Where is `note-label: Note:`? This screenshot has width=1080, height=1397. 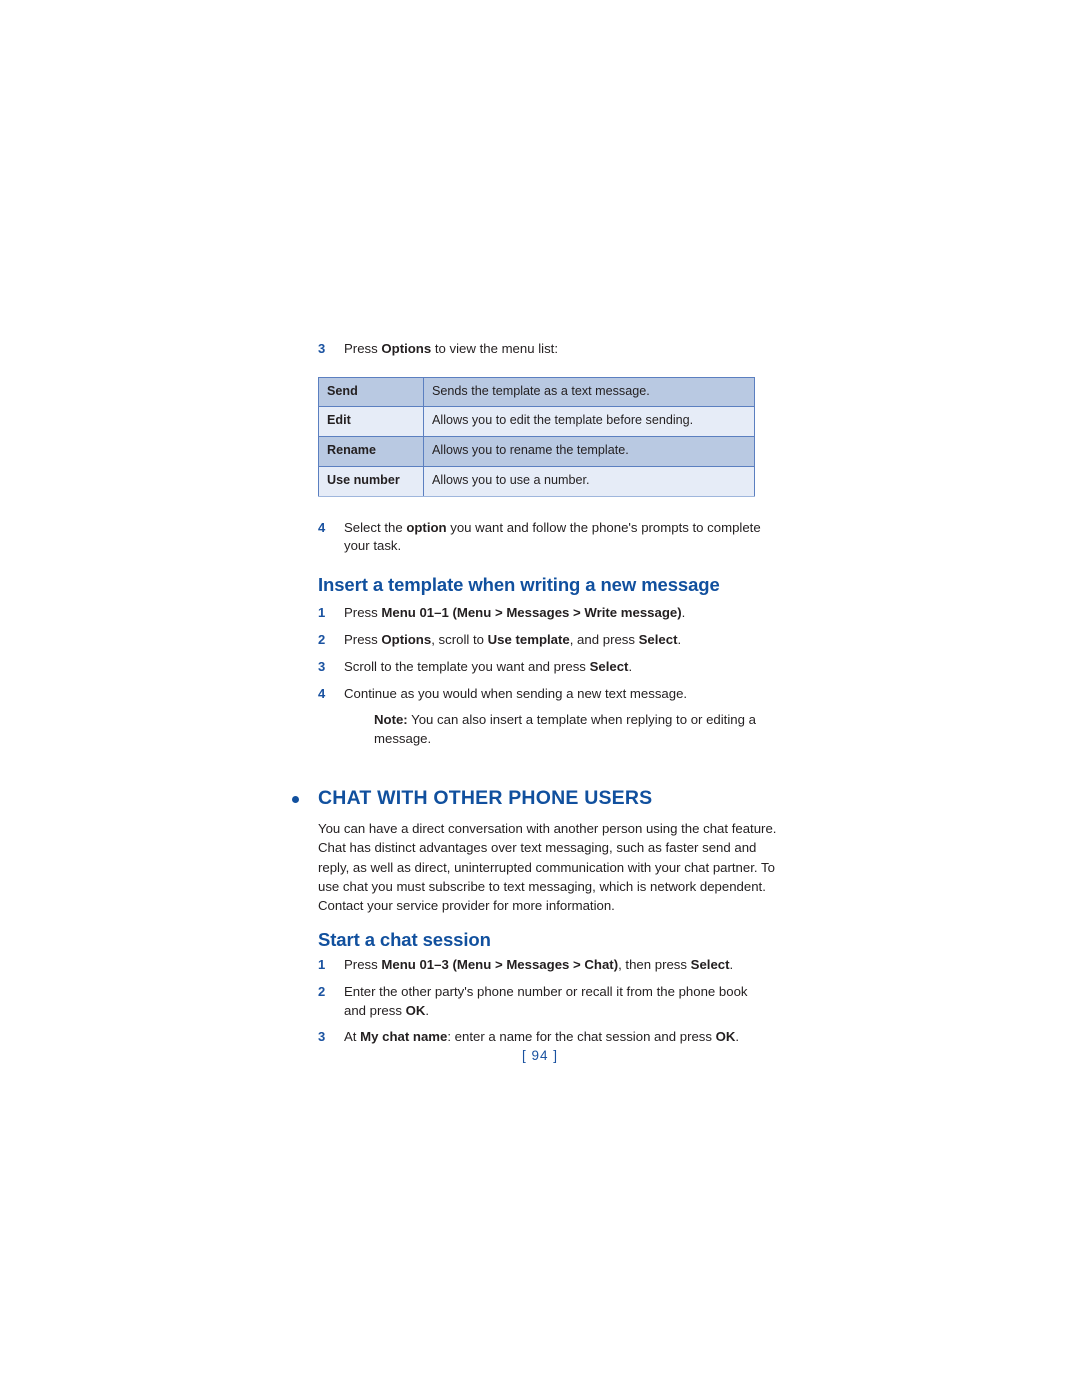 note-label: Note: is located at coordinates (391, 720).